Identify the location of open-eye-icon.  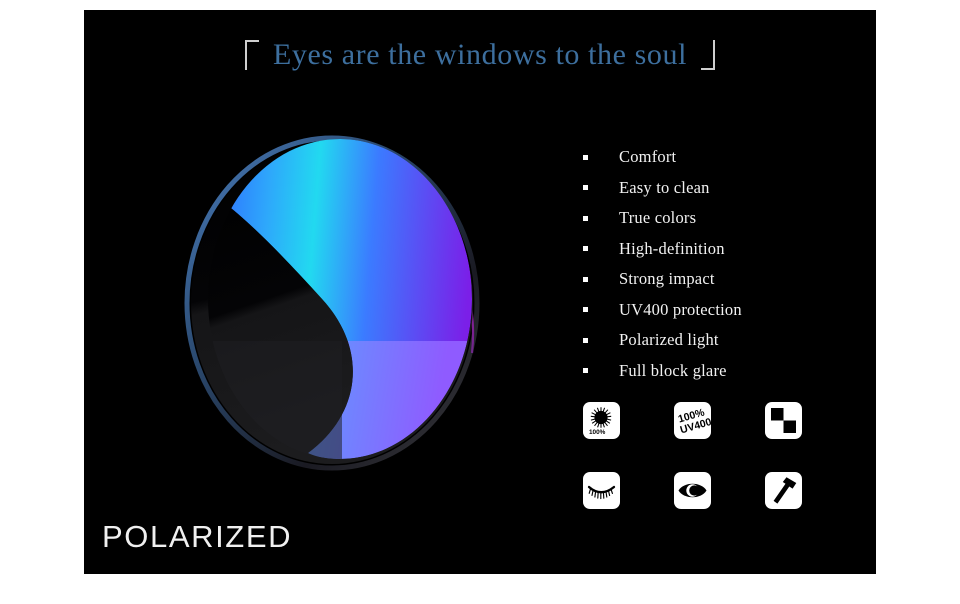
(692, 490).